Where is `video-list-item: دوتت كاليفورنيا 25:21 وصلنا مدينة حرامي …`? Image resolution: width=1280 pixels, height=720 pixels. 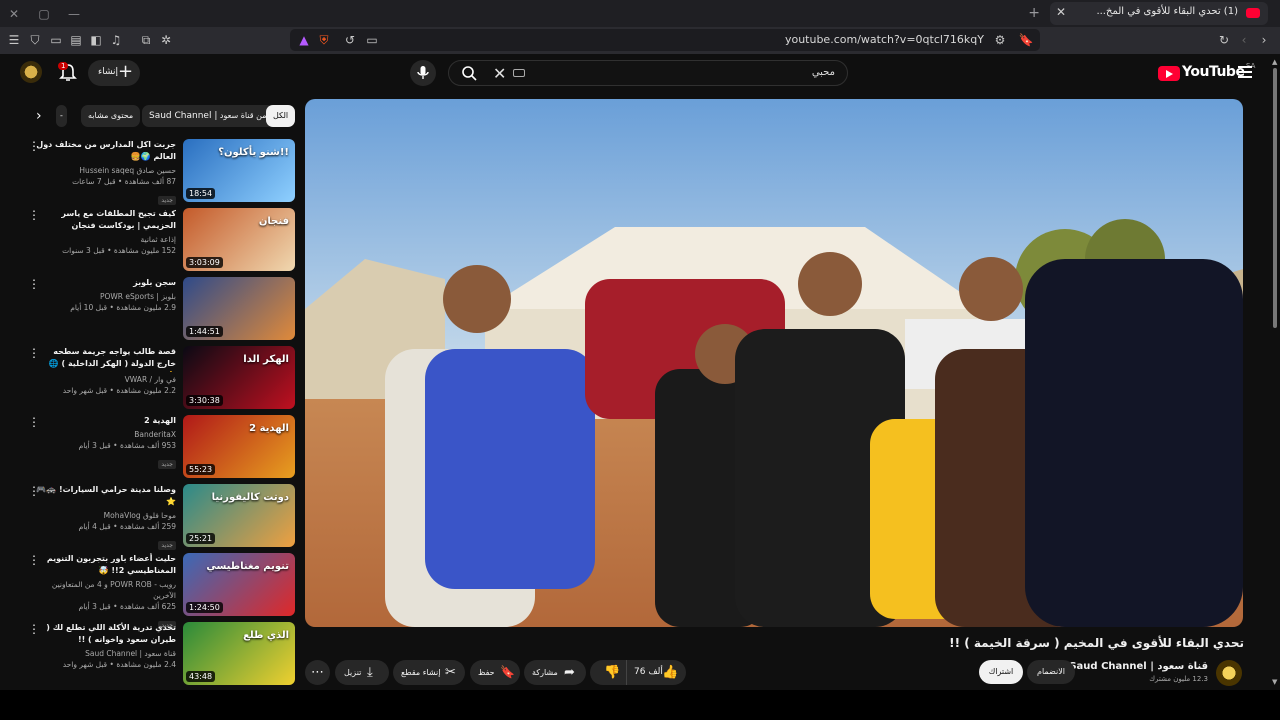
video-list-item: دوتت كاليفورنيا 25:21 وصلنا مدينة حرامي … is located at coordinates (163, 517).